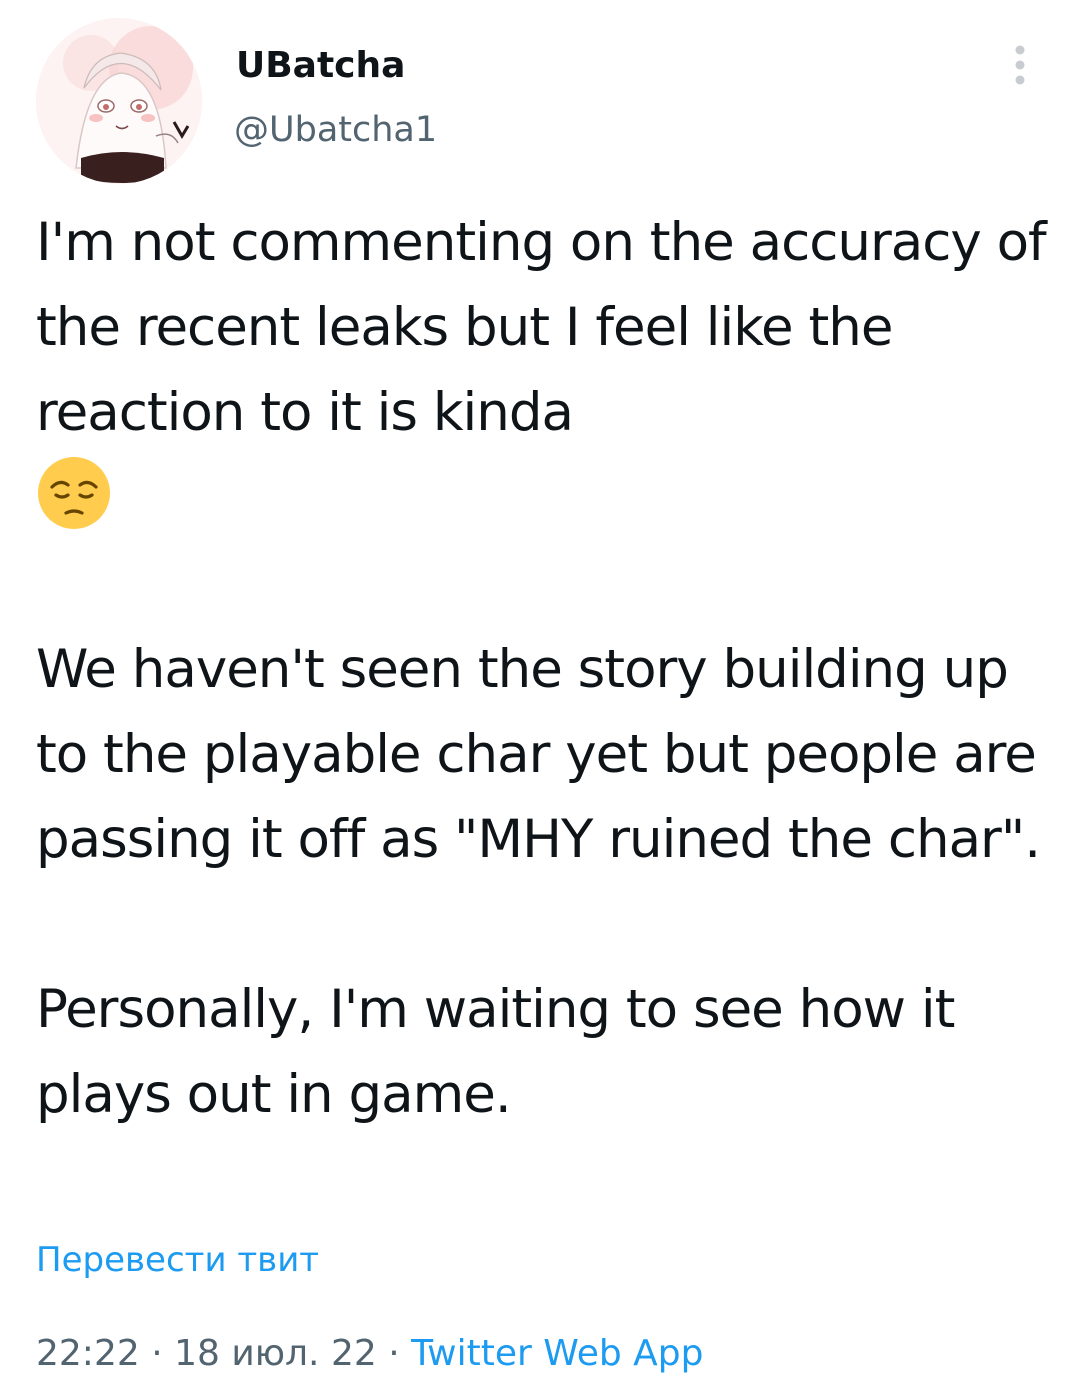 This screenshot has width=1080, height=1384. I want to click on avatar-illustration, so click(119, 101).